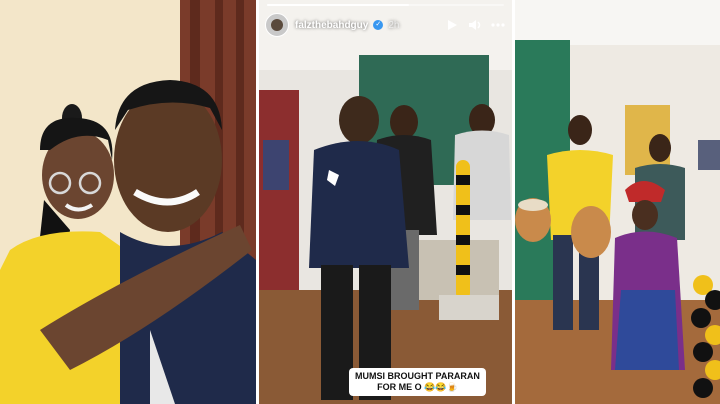 Image resolution: width=720 pixels, height=404 pixels. I want to click on story-username: falzthebahdguy, so click(331, 25).